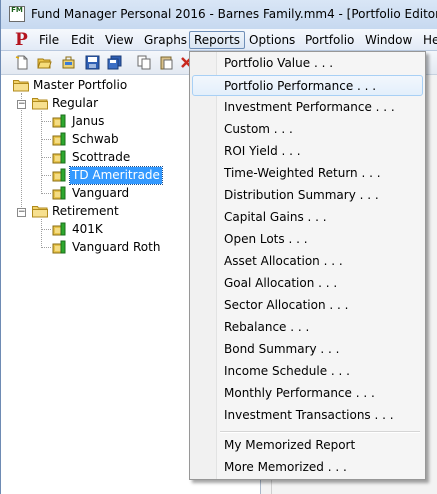 The width and height of the screenshot is (437, 494). I want to click on portfolio-icon, so click(68, 62).